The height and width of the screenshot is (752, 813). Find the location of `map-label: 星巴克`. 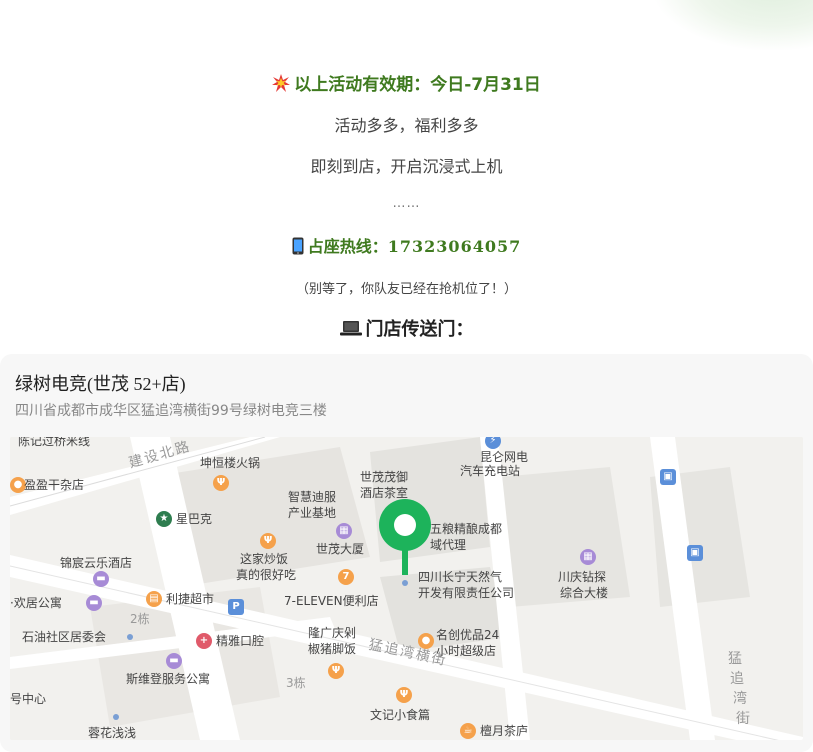

map-label: 星巴克 is located at coordinates (194, 519).